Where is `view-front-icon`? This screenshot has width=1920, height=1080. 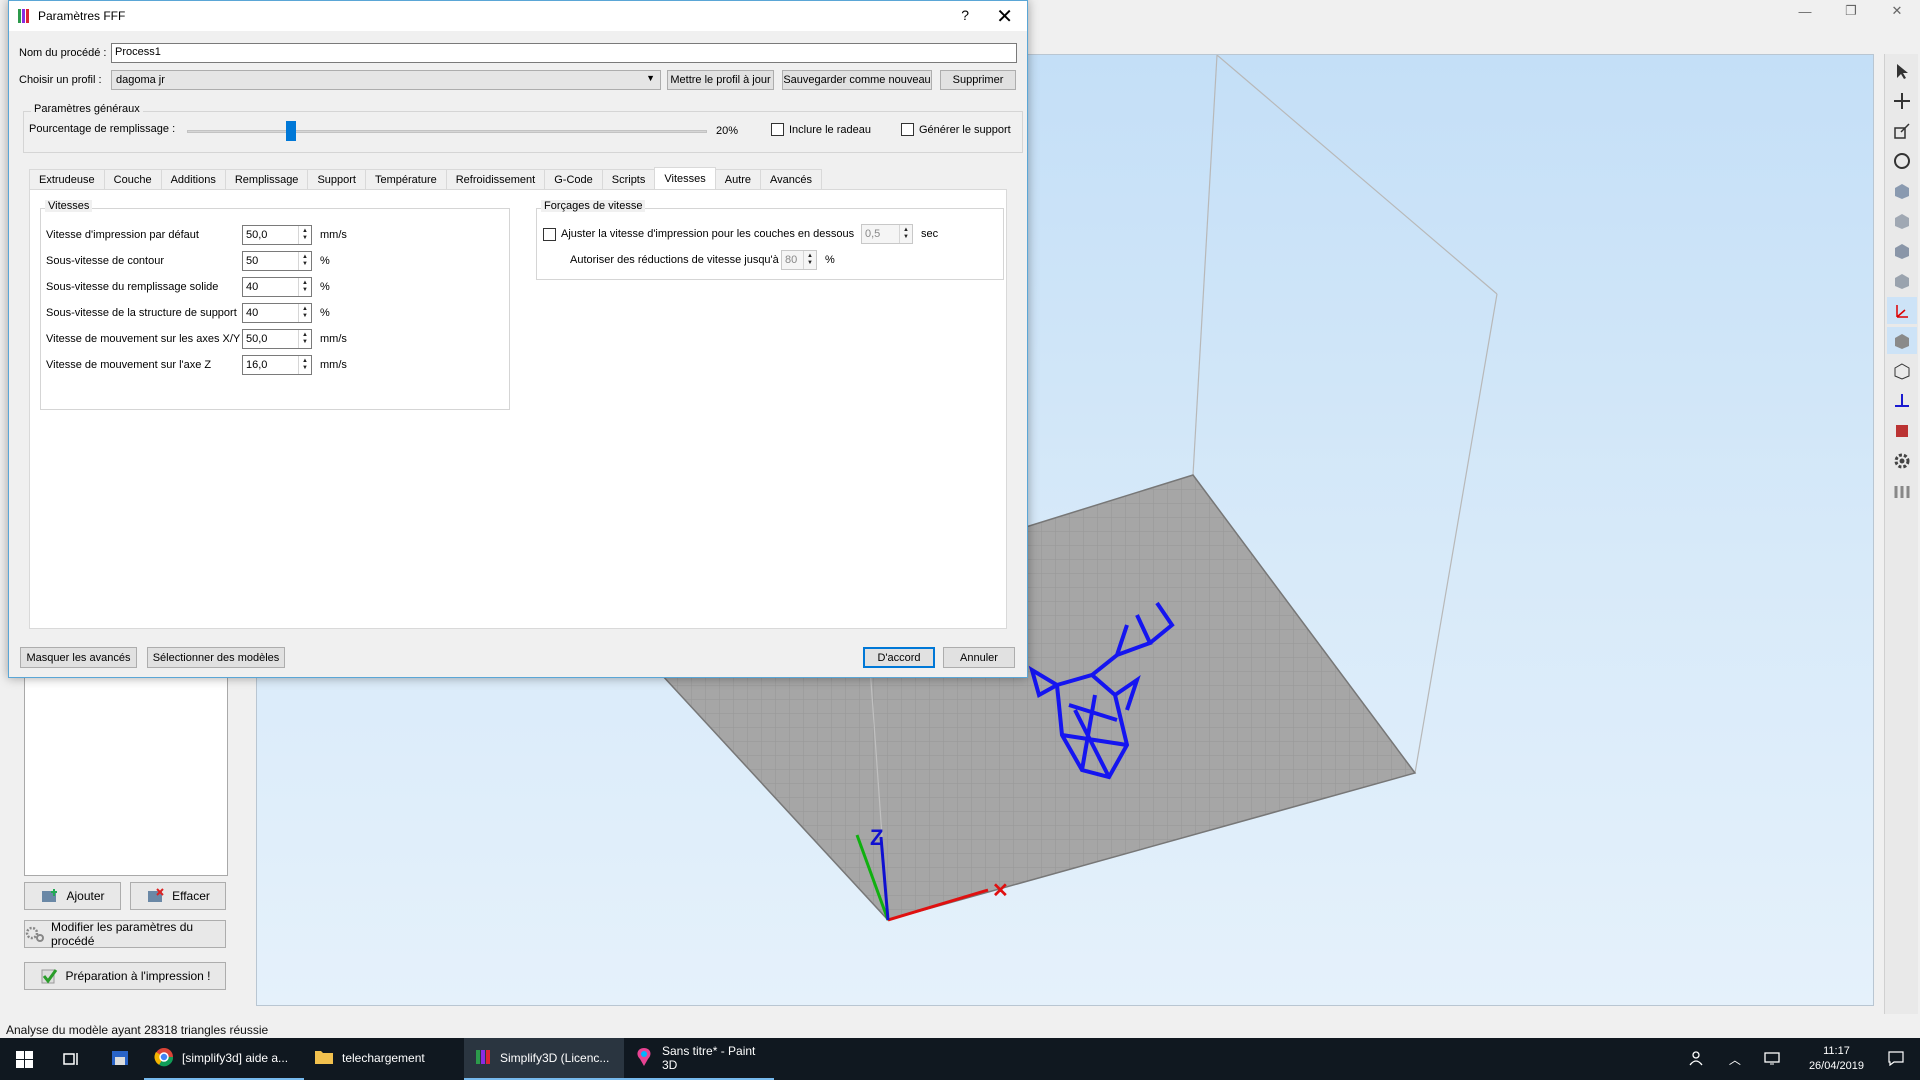
view-front-icon is located at coordinates (1902, 220).